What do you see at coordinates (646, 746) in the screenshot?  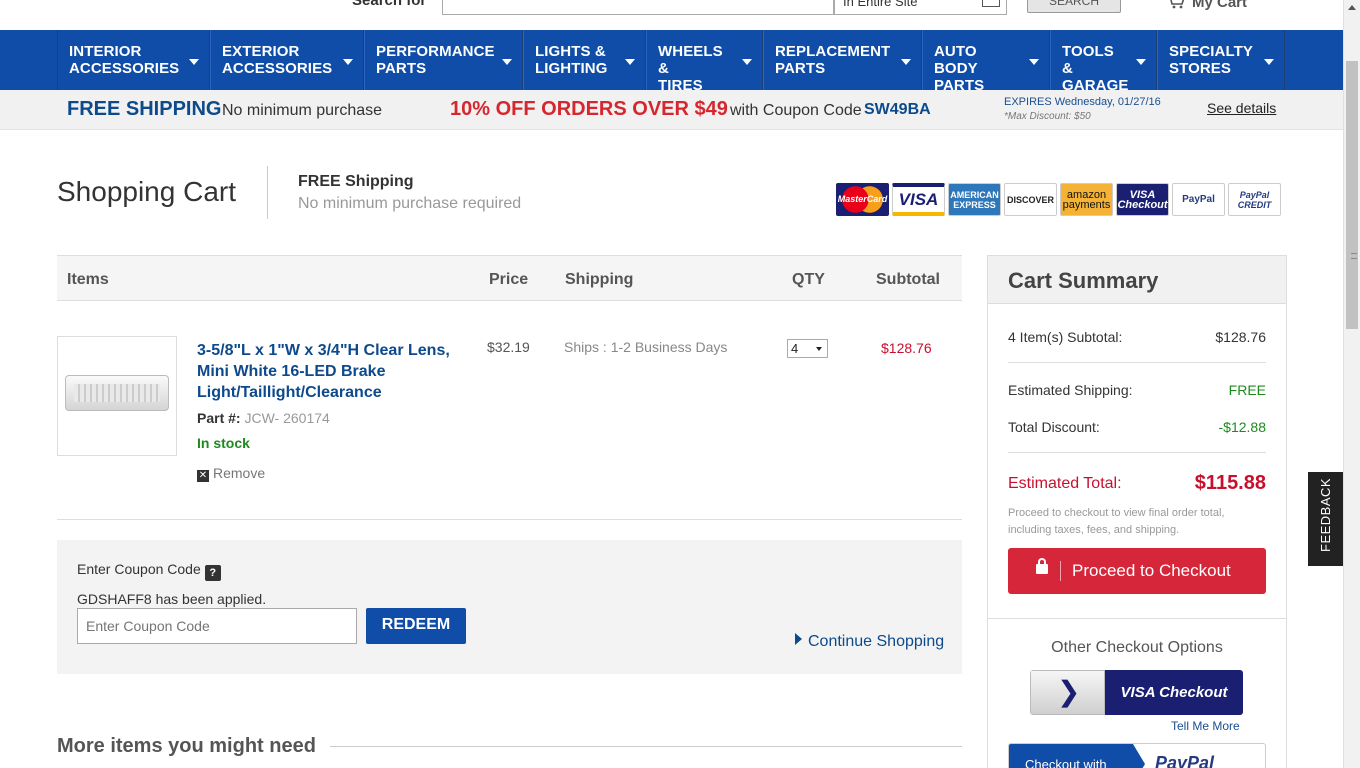 I see `more-items-divider` at bounding box center [646, 746].